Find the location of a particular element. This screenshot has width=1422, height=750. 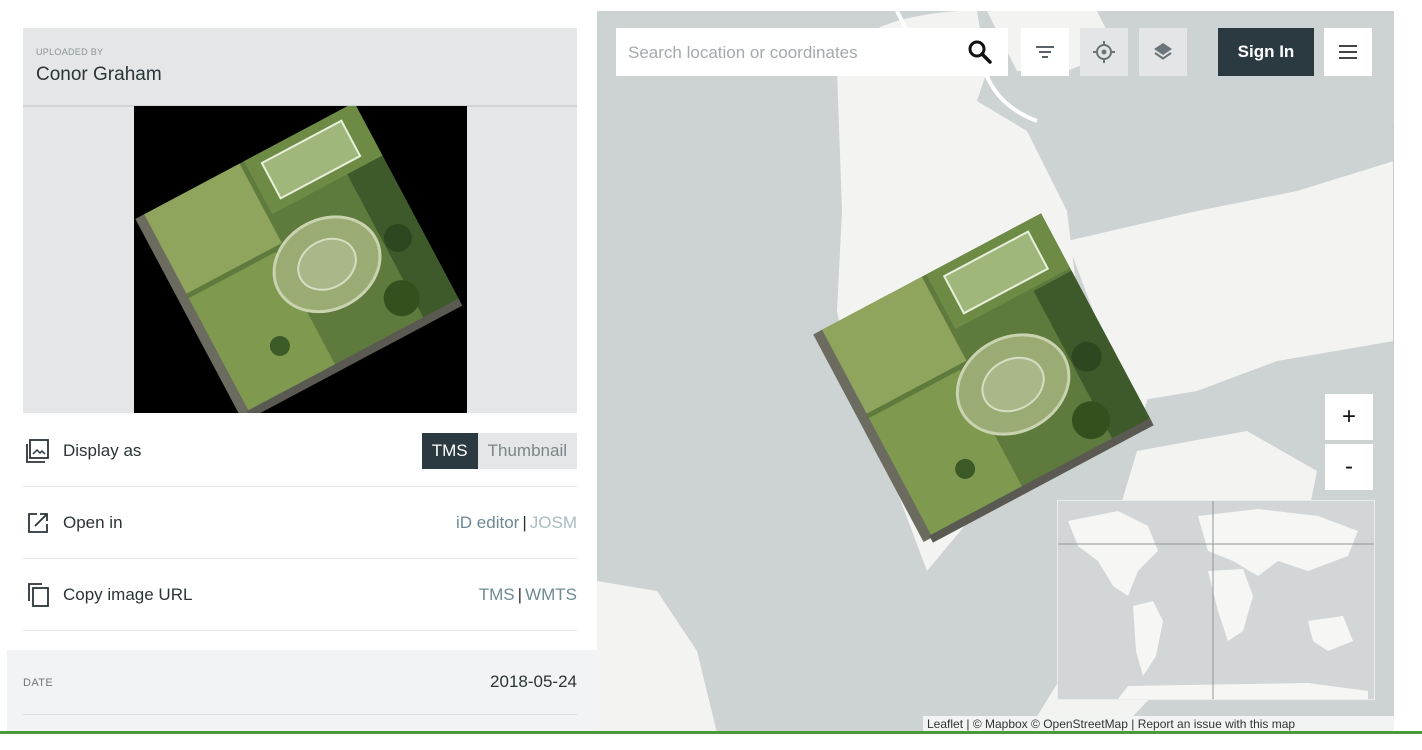

search-input: Search location or coordinates is located at coordinates (812, 52).